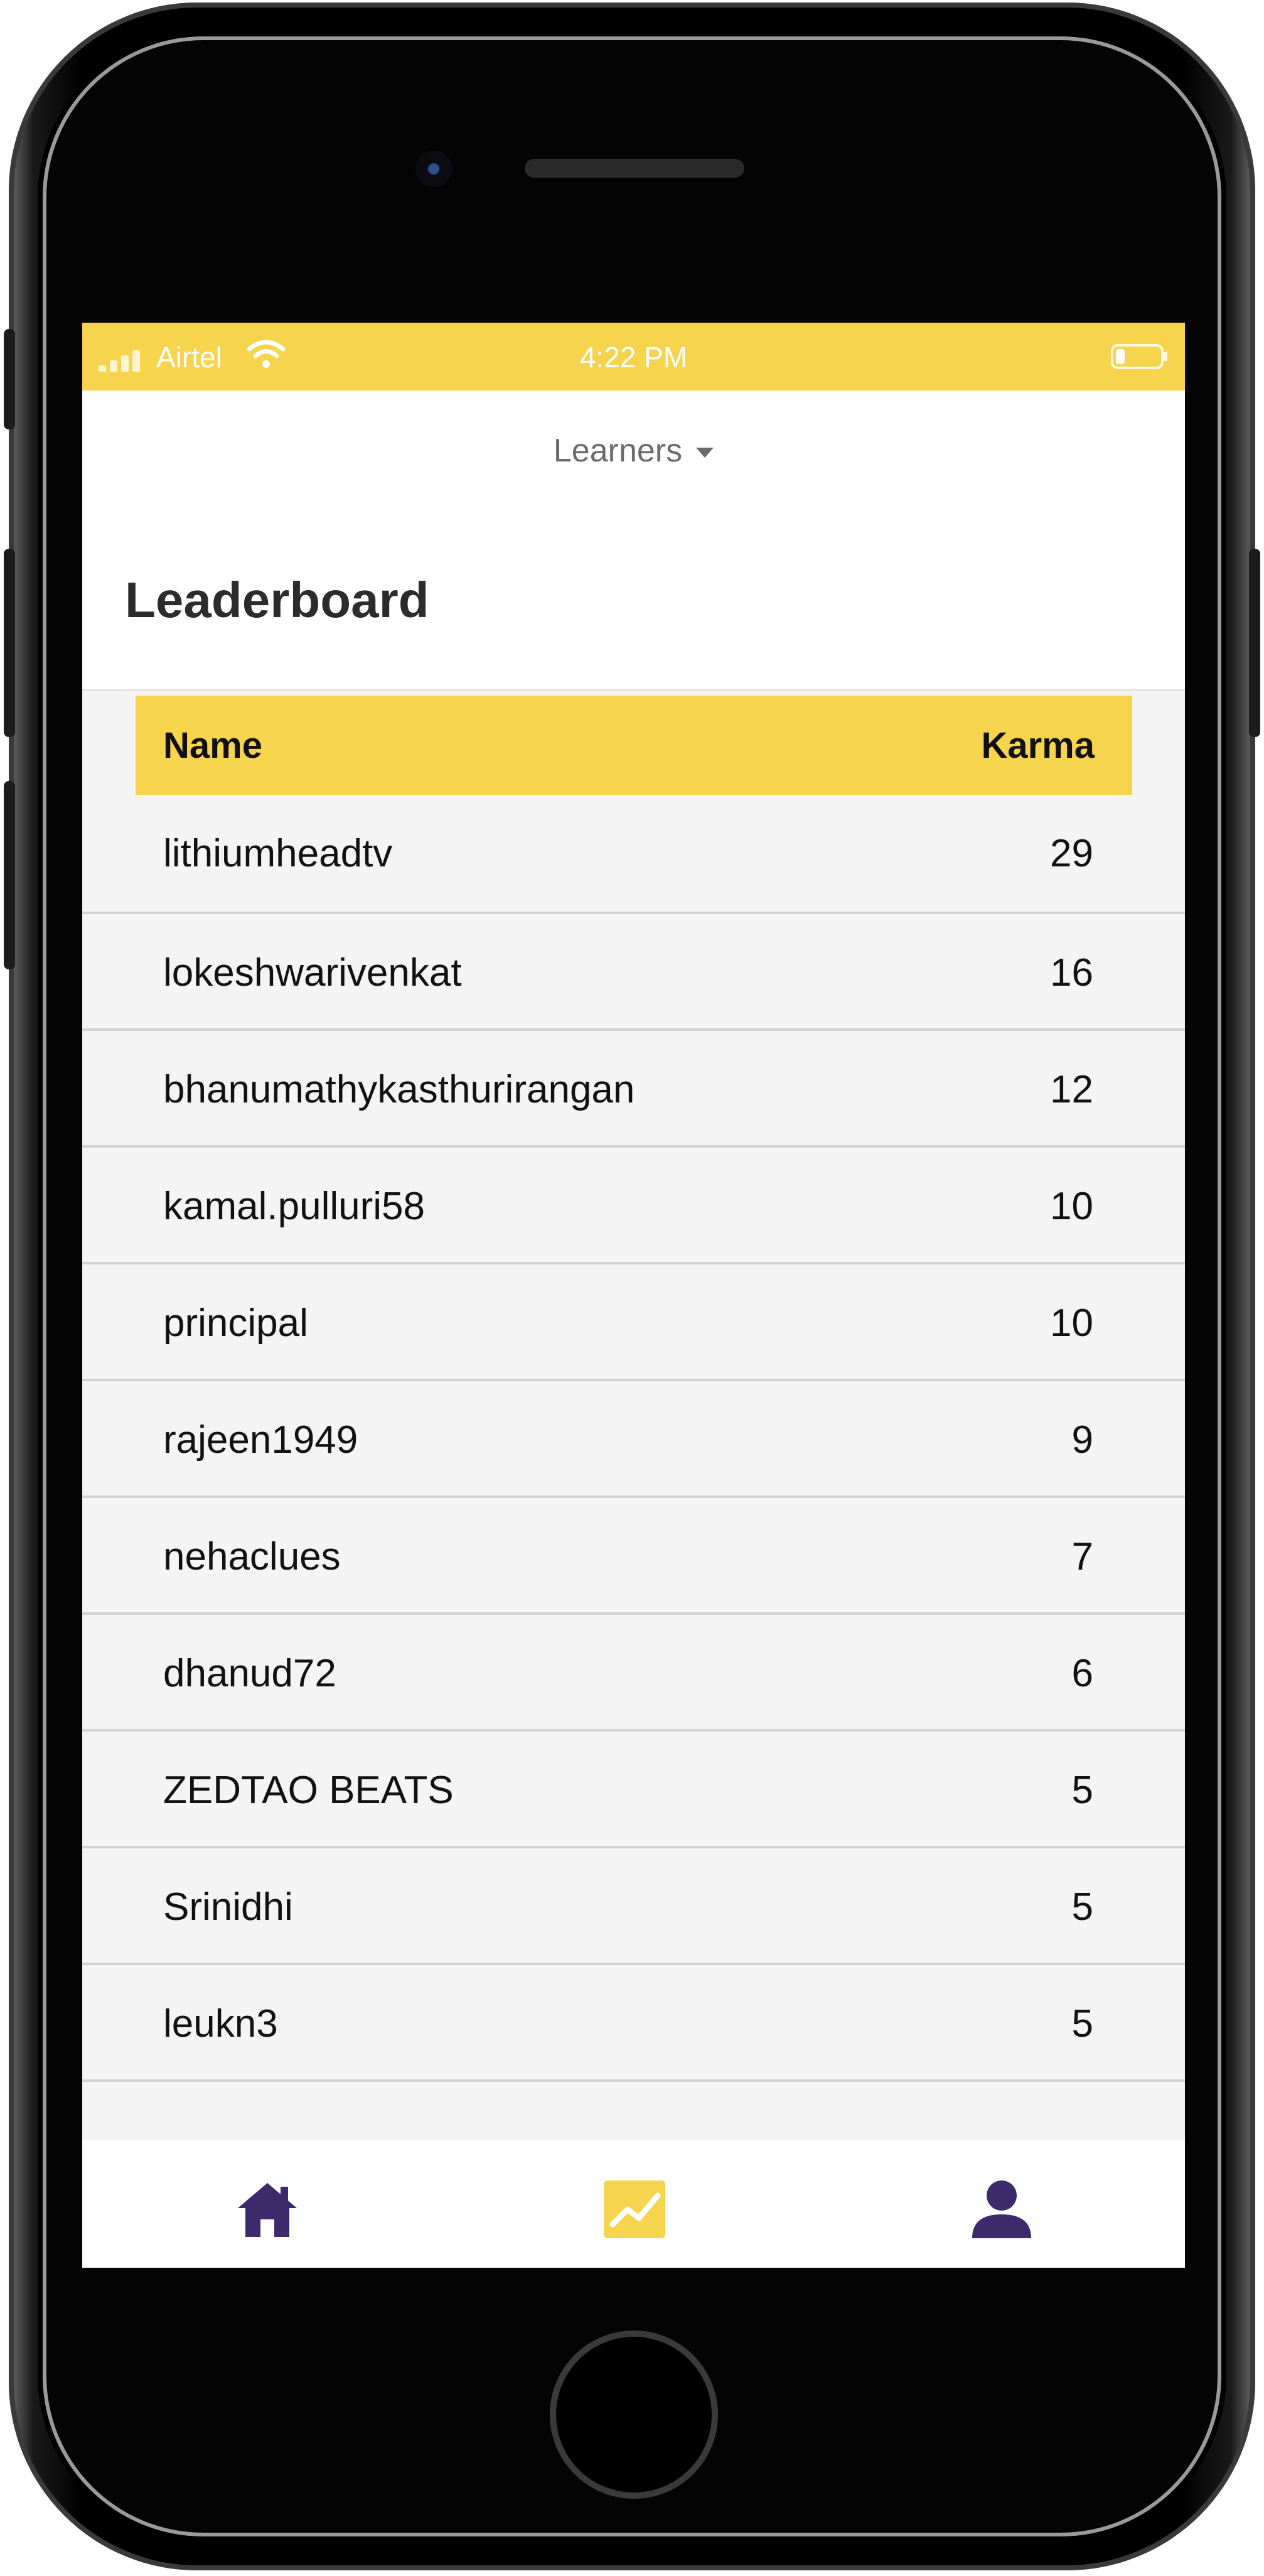  What do you see at coordinates (618, 451) in the screenshot?
I see `dropdown-label: Learners` at bounding box center [618, 451].